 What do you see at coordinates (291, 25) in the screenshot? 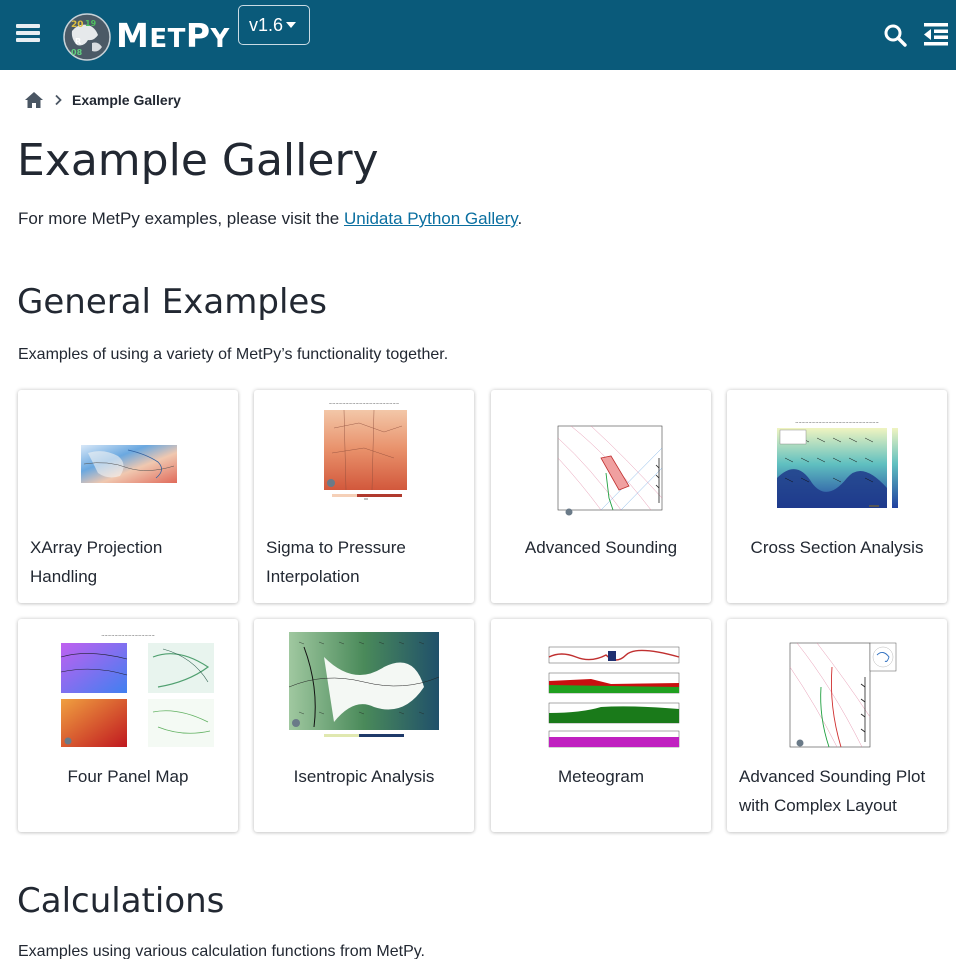
I see `caret-down-icon` at bounding box center [291, 25].